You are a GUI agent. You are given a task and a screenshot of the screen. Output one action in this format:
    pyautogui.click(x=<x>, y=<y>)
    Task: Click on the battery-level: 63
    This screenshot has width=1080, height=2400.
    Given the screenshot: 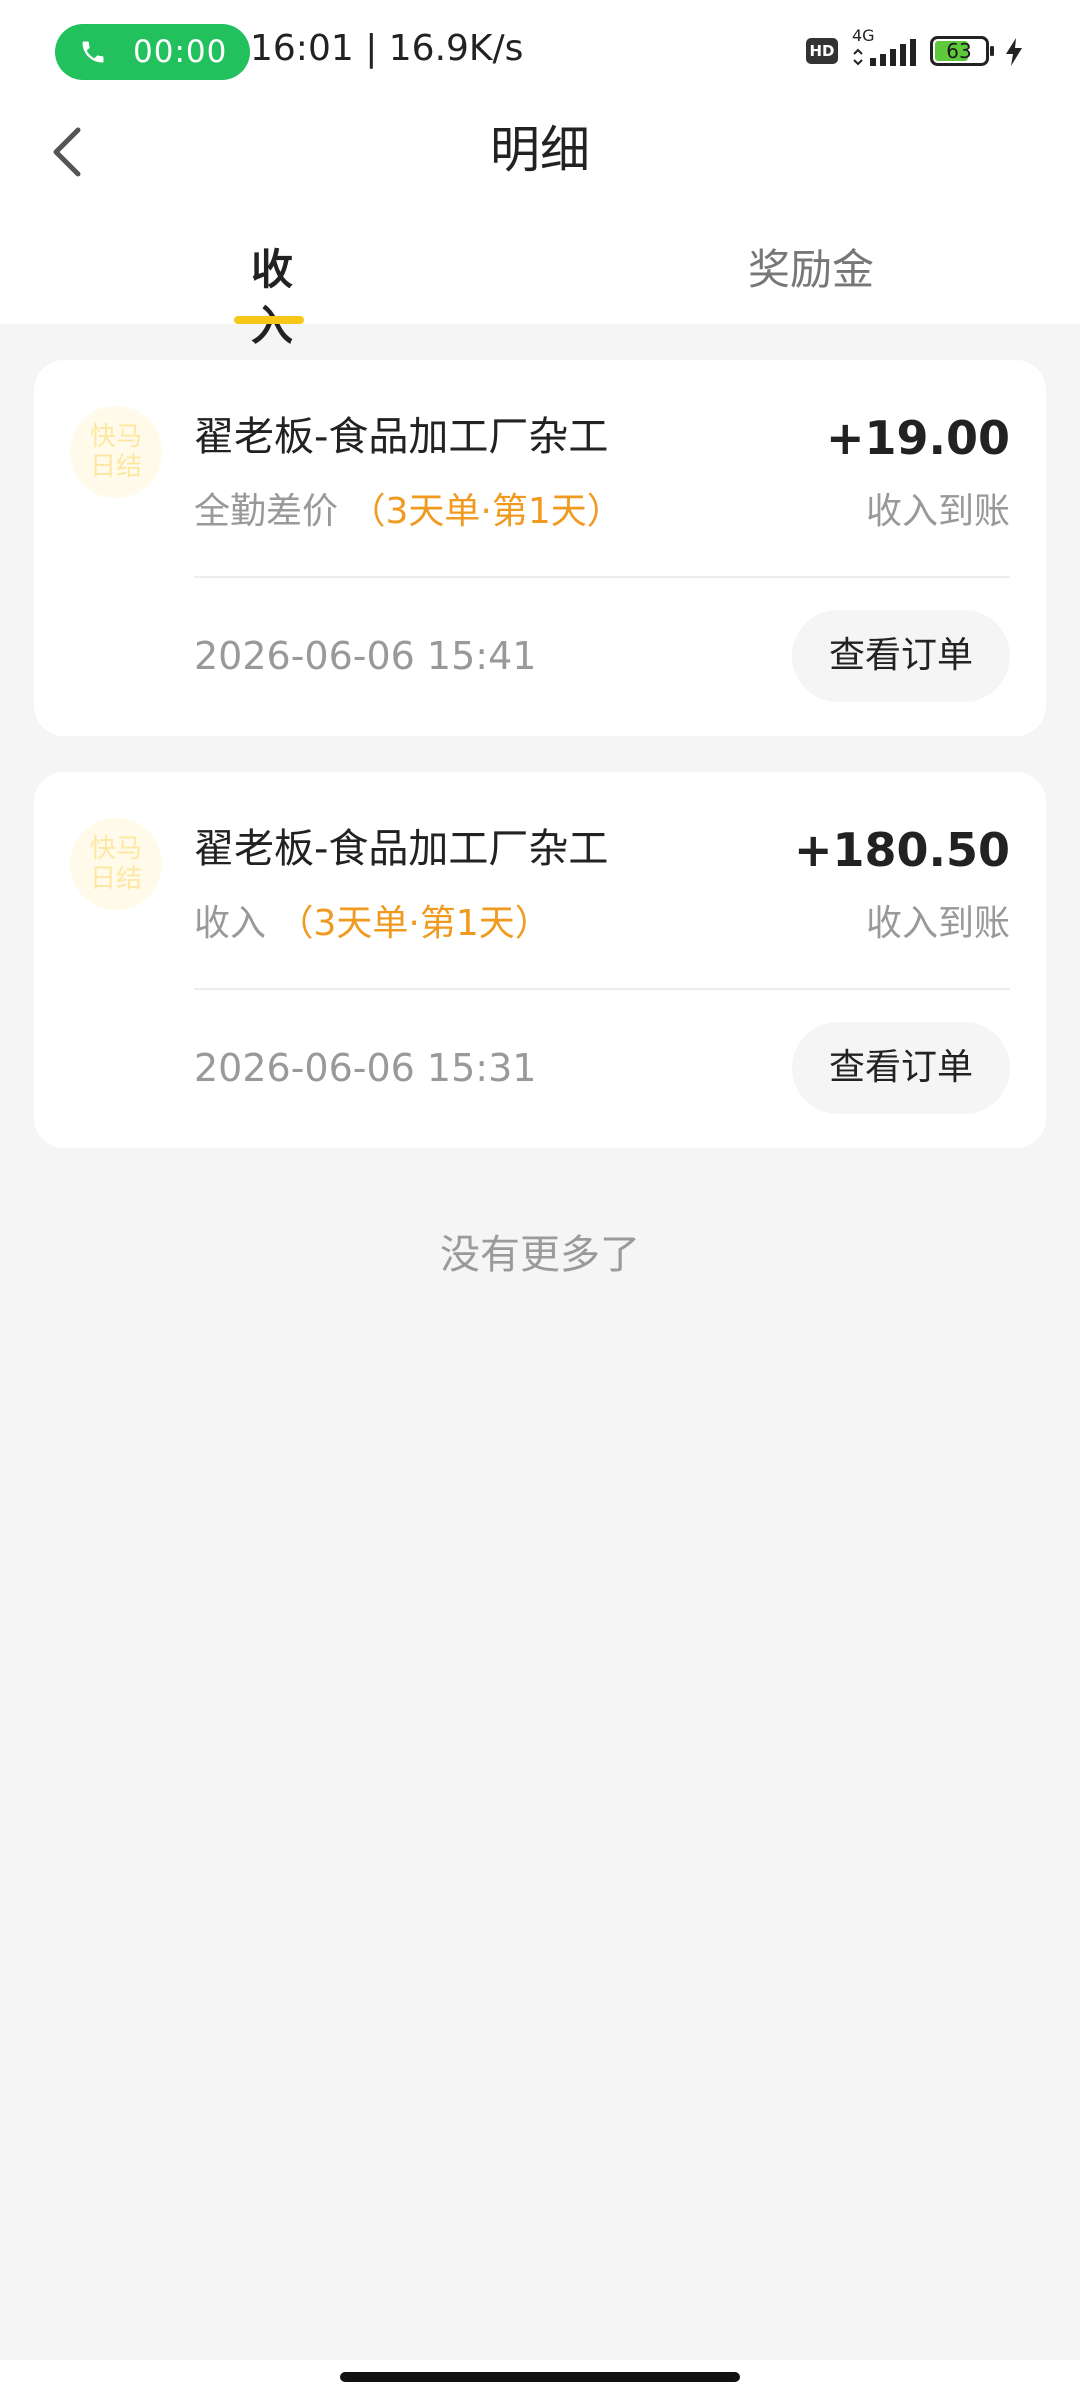 What is the action you would take?
    pyautogui.click(x=959, y=51)
    